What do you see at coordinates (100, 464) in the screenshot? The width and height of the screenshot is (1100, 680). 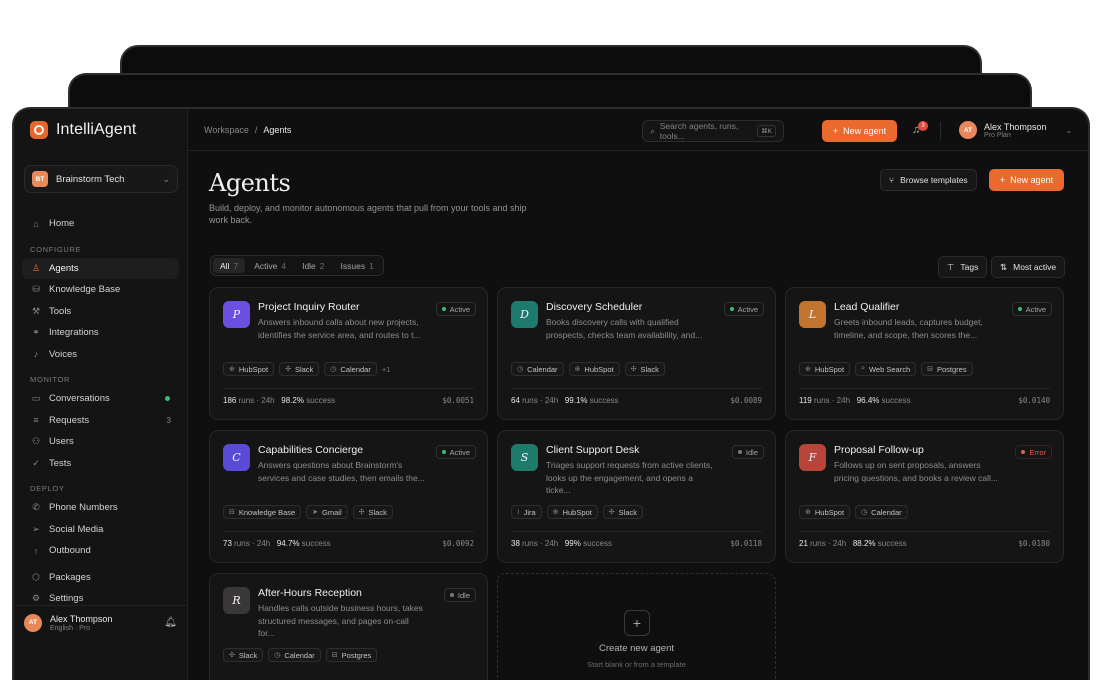 I see `sidebar-item-tests: ✓ Tests` at bounding box center [100, 464].